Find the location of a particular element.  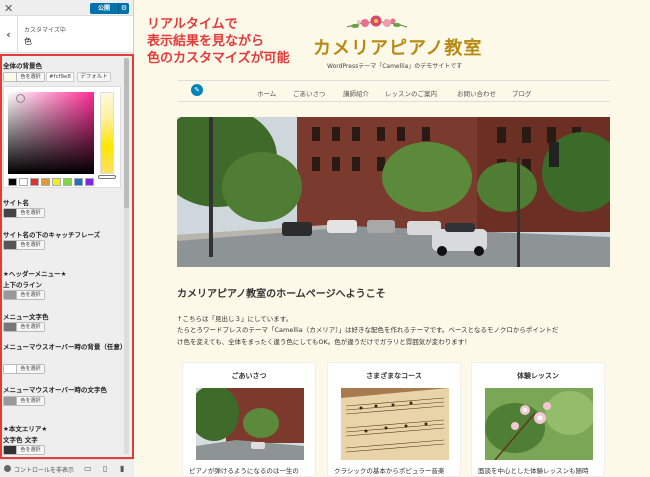

camellia-logo is located at coordinates (377, 22).